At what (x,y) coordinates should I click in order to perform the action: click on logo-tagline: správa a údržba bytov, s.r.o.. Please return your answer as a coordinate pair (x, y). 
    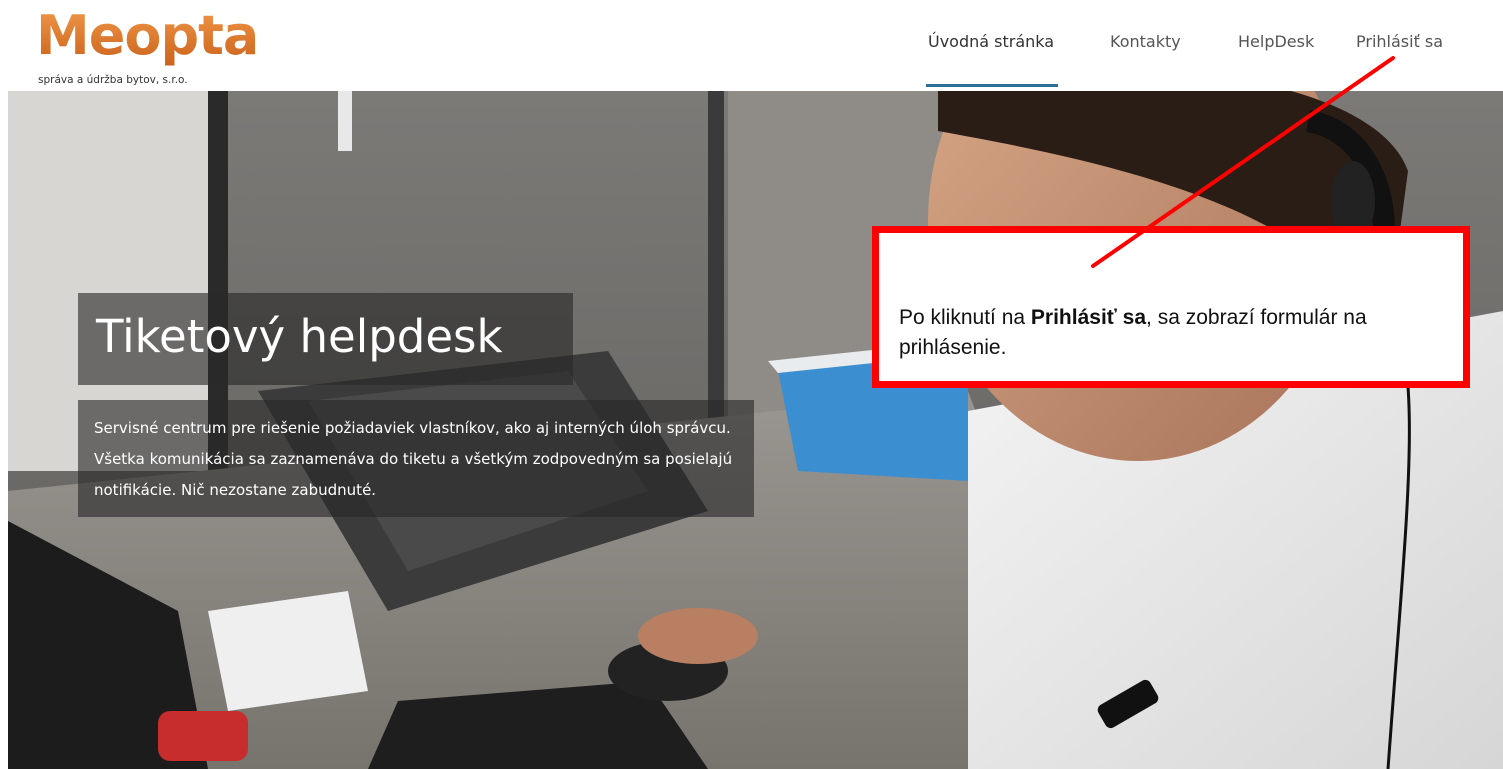
    Looking at the image, I should click on (113, 80).